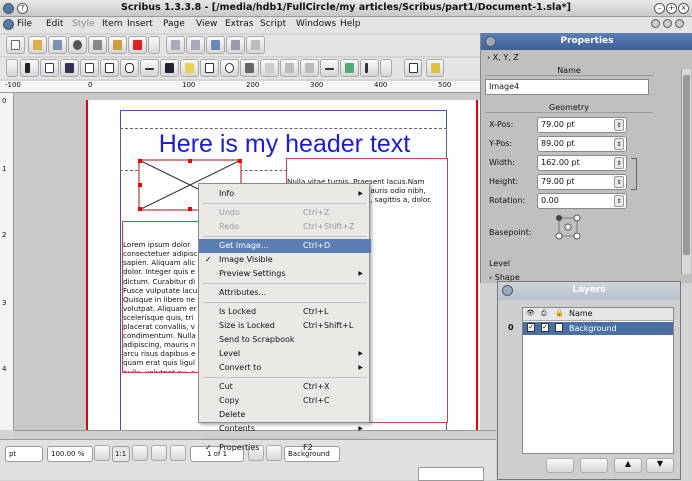 The width and height of the screenshot is (692, 481). Describe the element at coordinates (54, 24) in the screenshot. I see `menu-edit: Edit` at that location.